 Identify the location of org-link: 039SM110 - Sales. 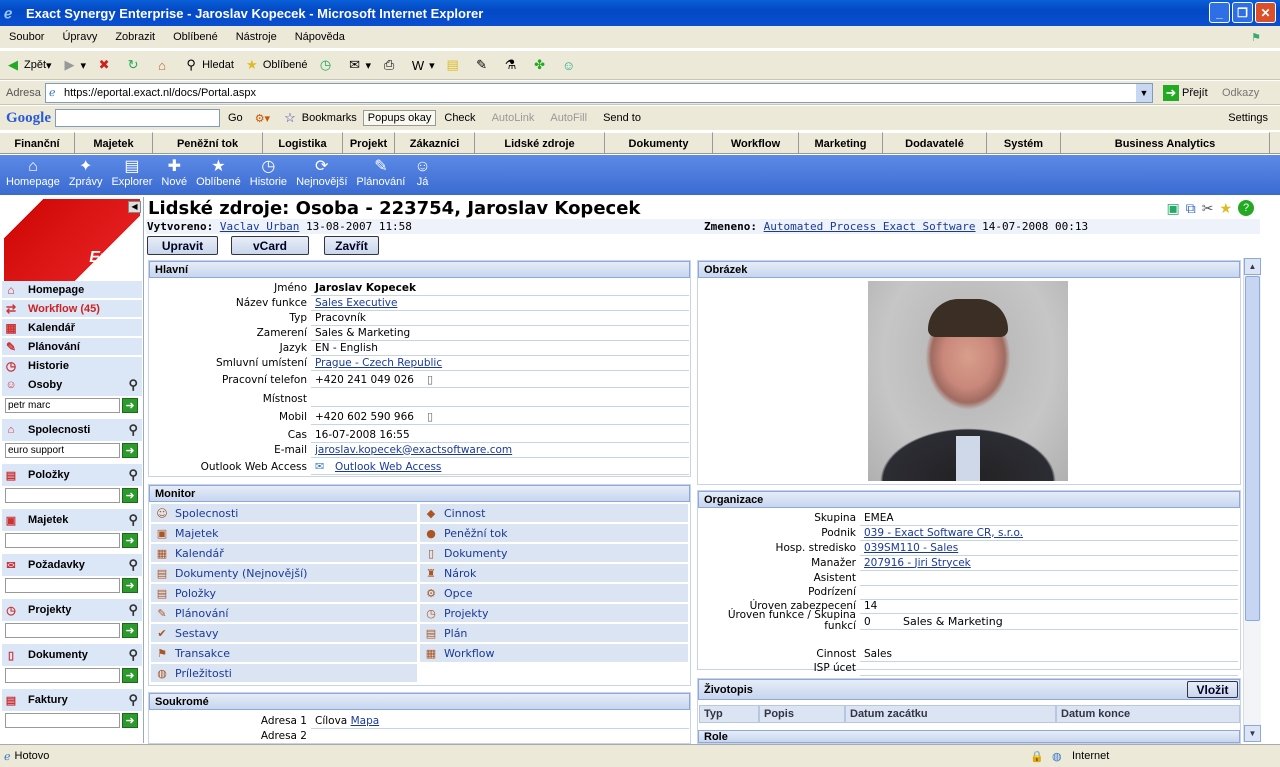
(911, 548).